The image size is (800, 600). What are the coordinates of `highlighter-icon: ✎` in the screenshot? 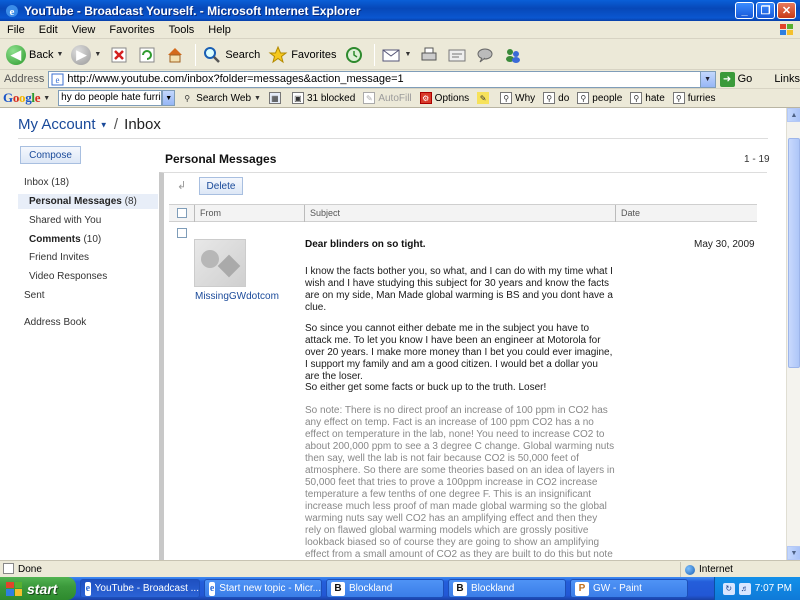 It's located at (483, 98).